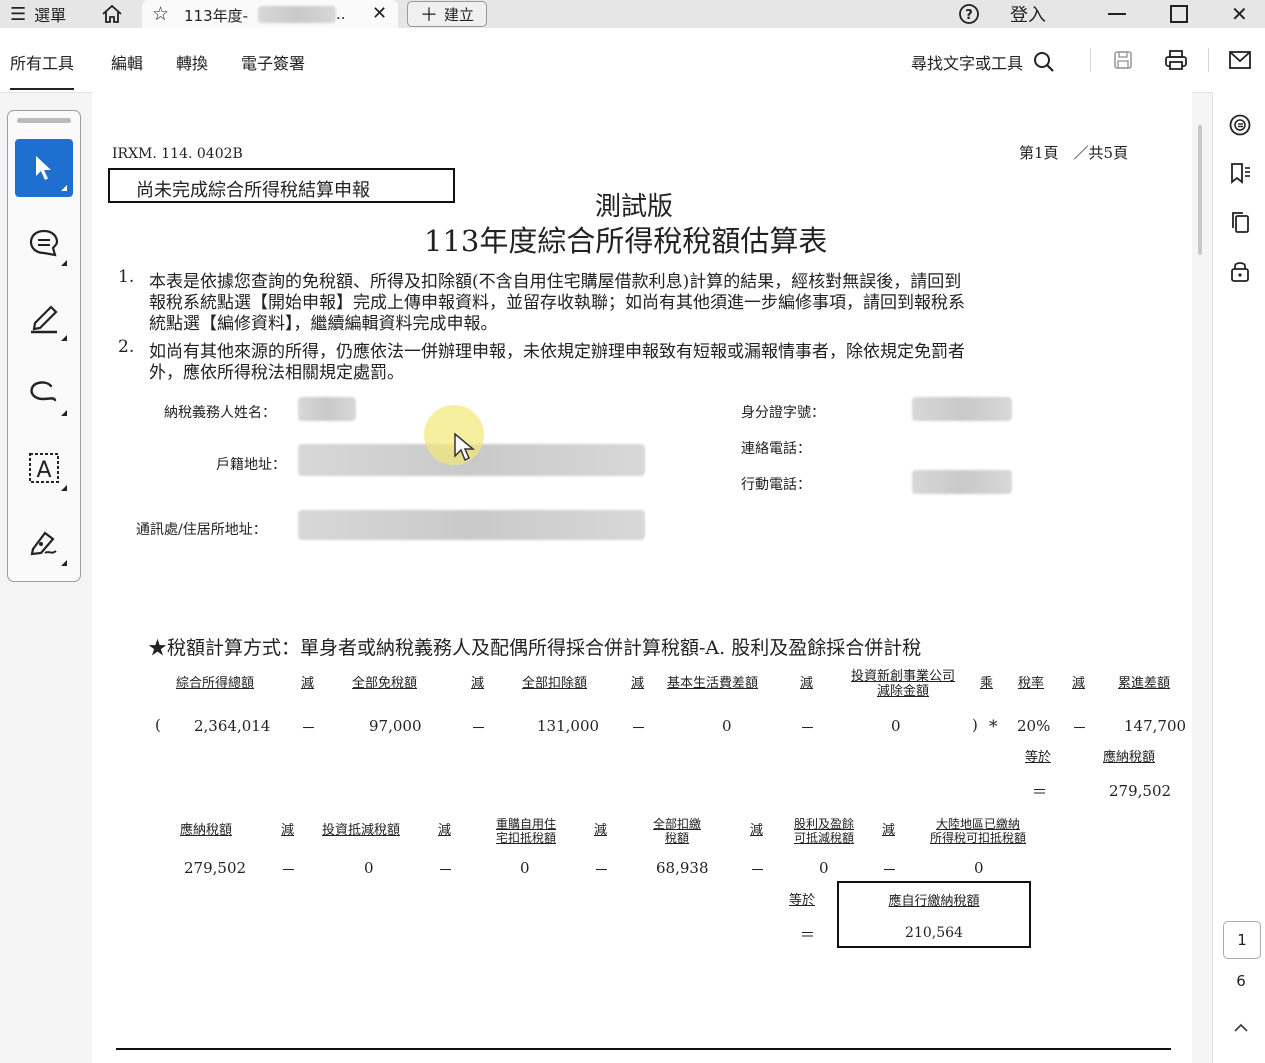 This screenshot has width=1265, height=1063. What do you see at coordinates (428, 15) in the screenshot?
I see `plus-icon: ＋` at bounding box center [428, 15].